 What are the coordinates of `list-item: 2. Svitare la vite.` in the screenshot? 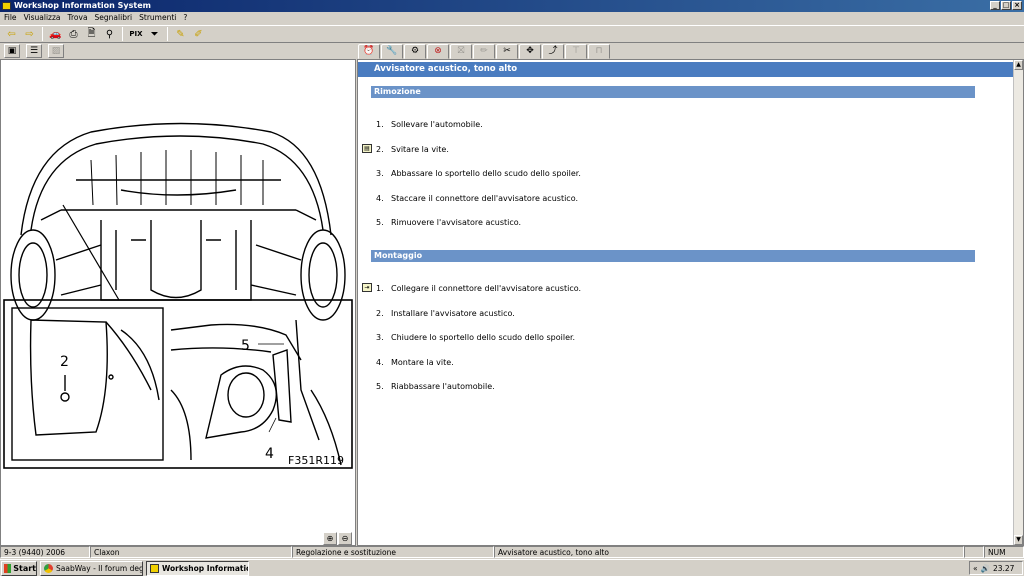 It's located at (412, 149).